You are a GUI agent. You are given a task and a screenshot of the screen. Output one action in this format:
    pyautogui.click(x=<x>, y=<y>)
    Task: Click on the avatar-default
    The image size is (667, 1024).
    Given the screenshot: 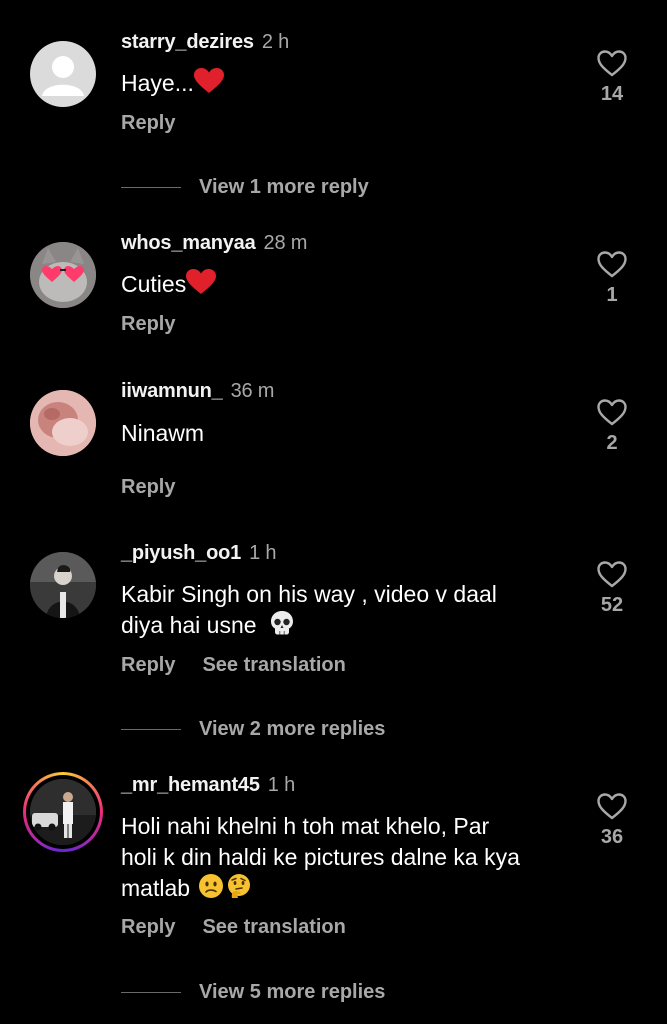 What is the action you would take?
    pyautogui.click(x=63, y=74)
    